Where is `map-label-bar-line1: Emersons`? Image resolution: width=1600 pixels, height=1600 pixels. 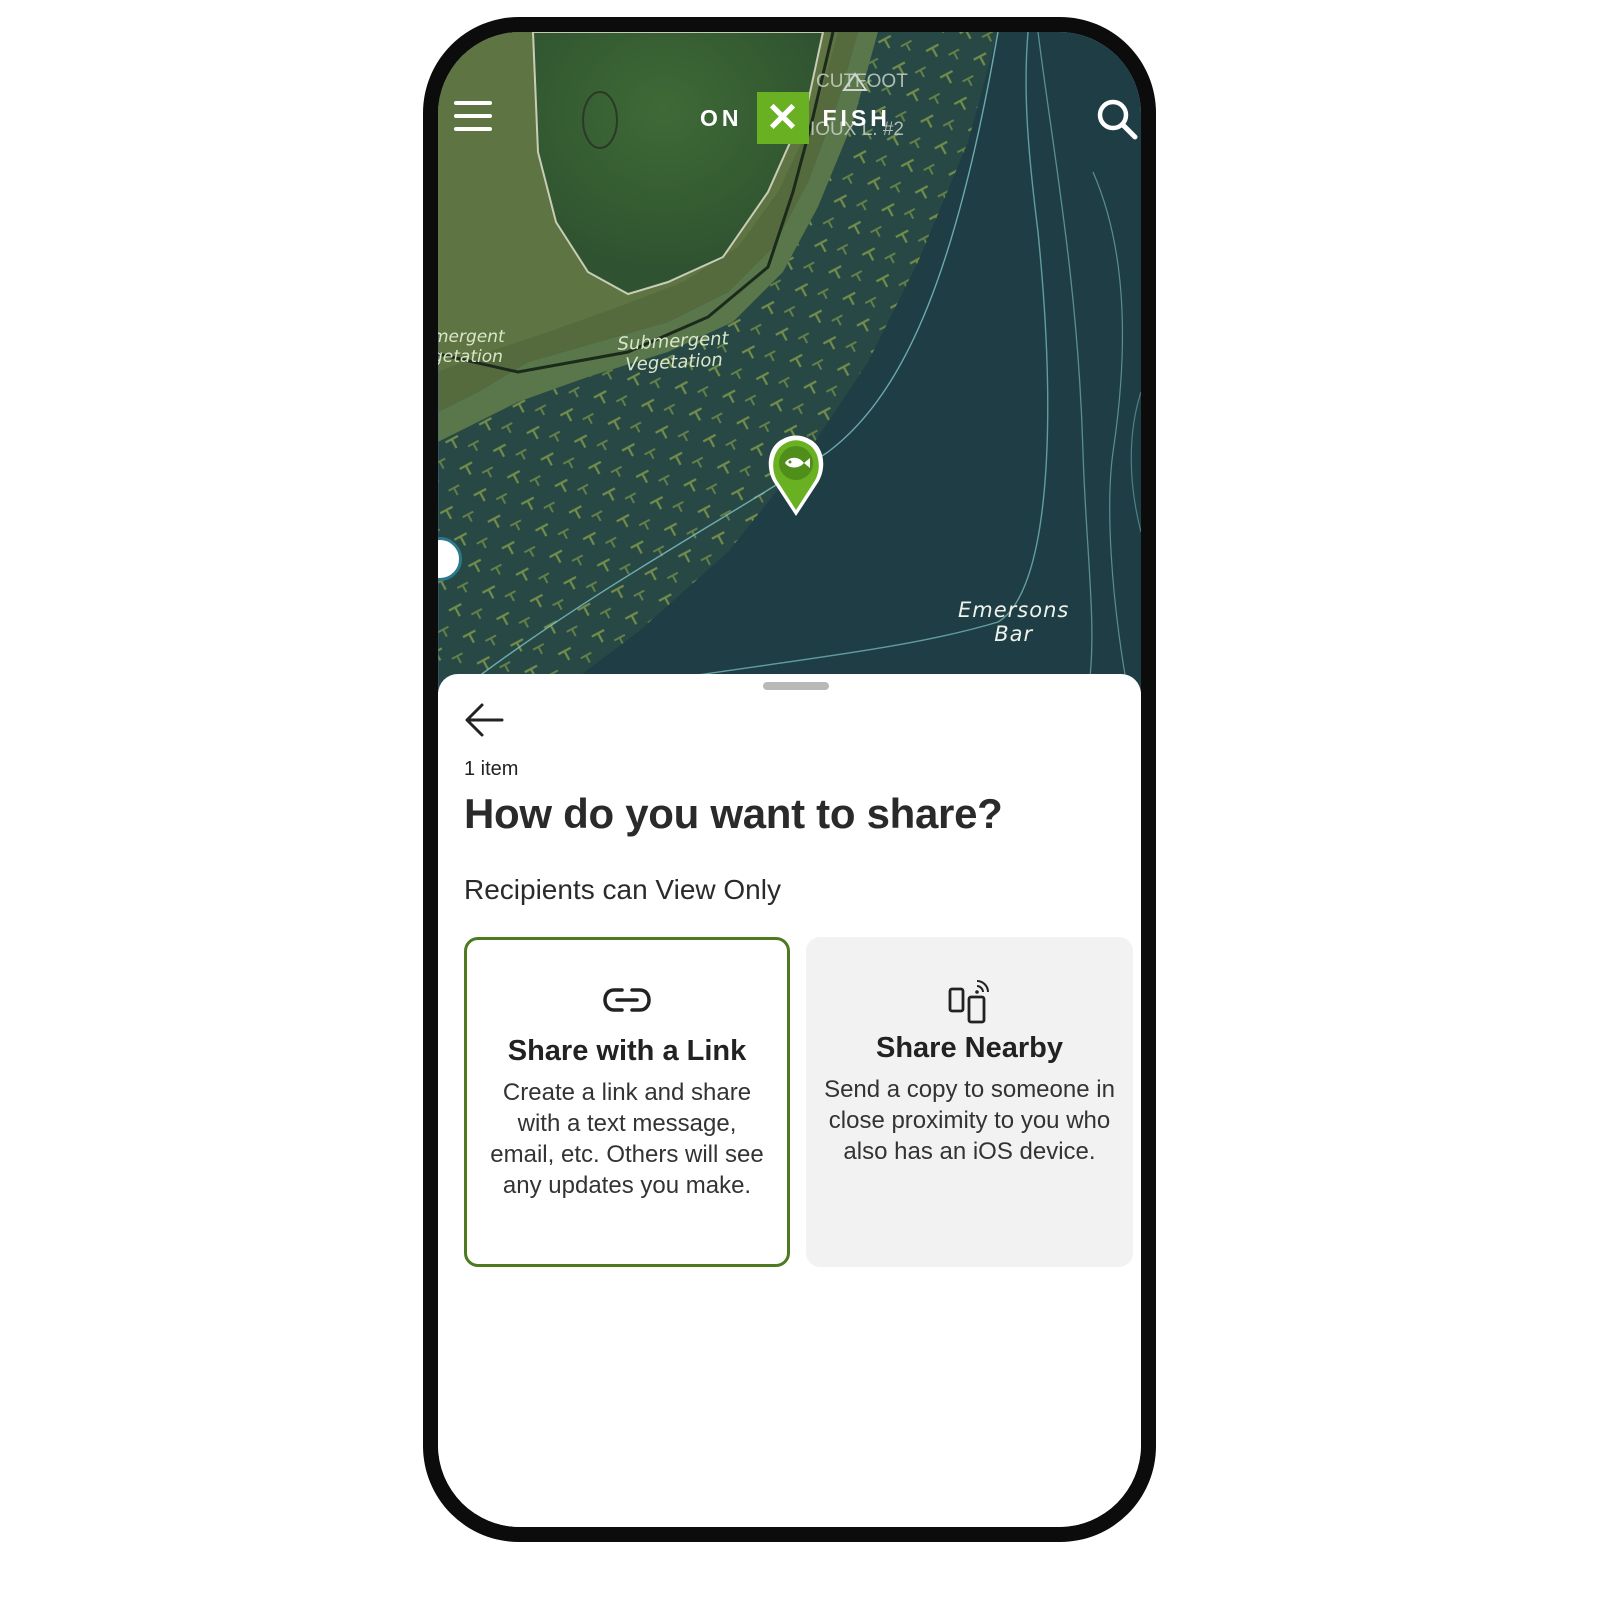
map-label-bar-line1: Emersons is located at coordinates (1014, 610).